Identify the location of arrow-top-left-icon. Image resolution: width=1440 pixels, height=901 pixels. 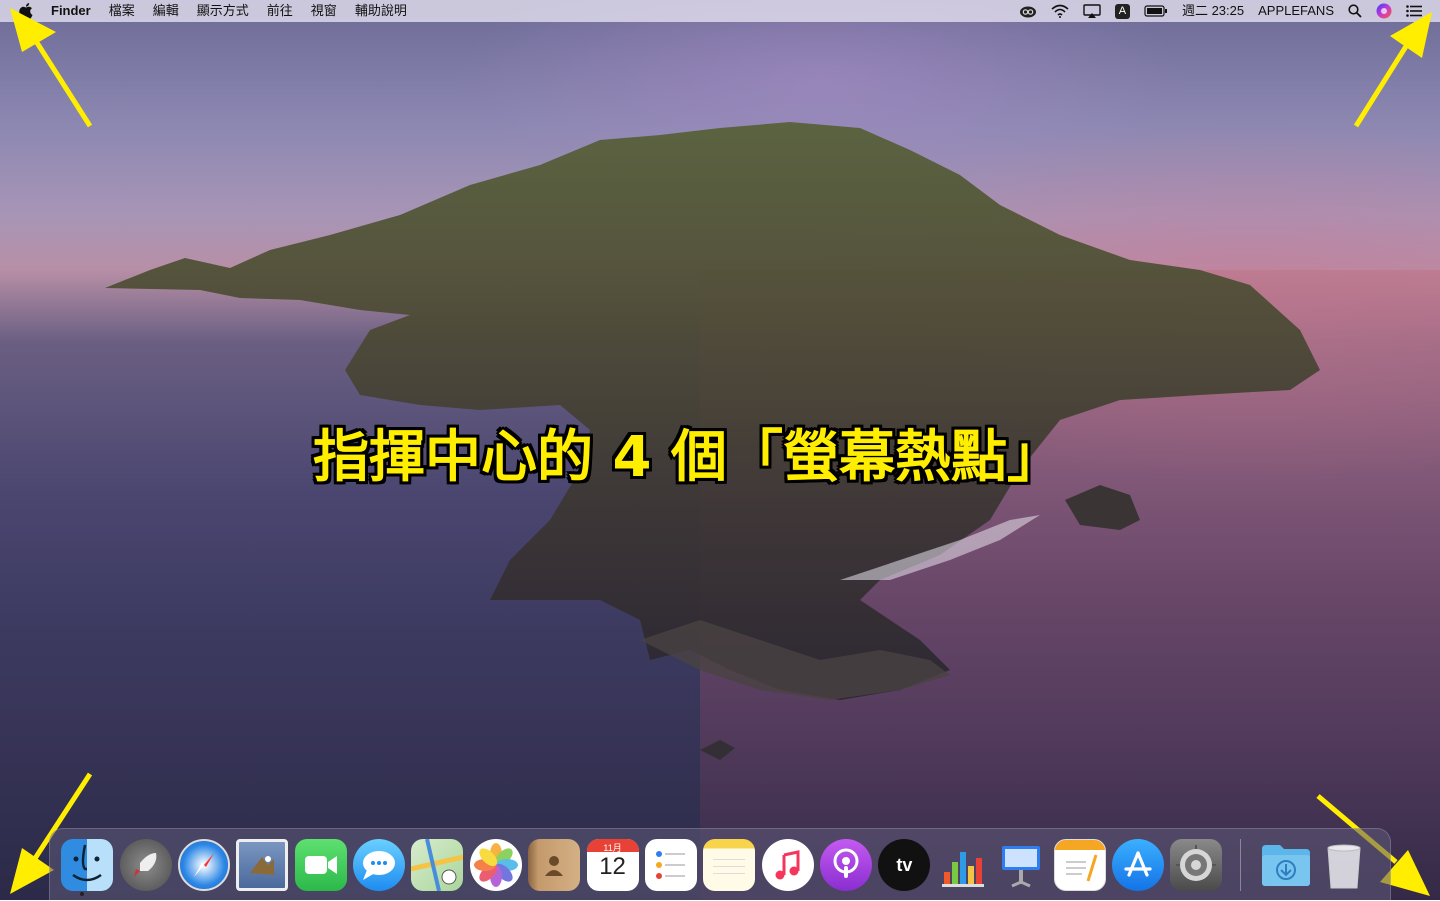
(51, 68).